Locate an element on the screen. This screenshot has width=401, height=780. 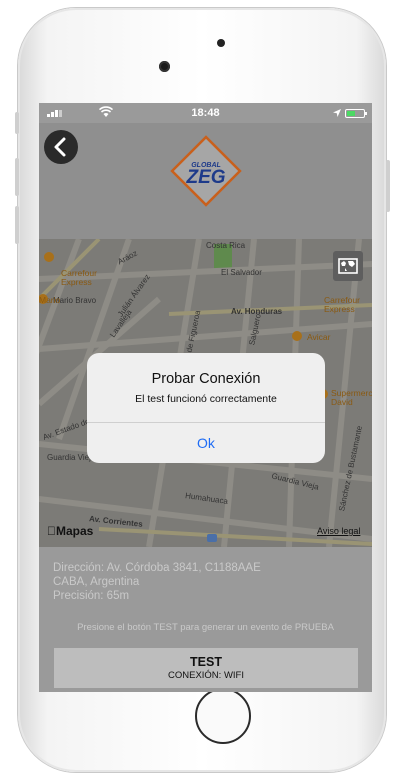
map-label-el-salvador: El Salvador is located at coordinates (241, 272).